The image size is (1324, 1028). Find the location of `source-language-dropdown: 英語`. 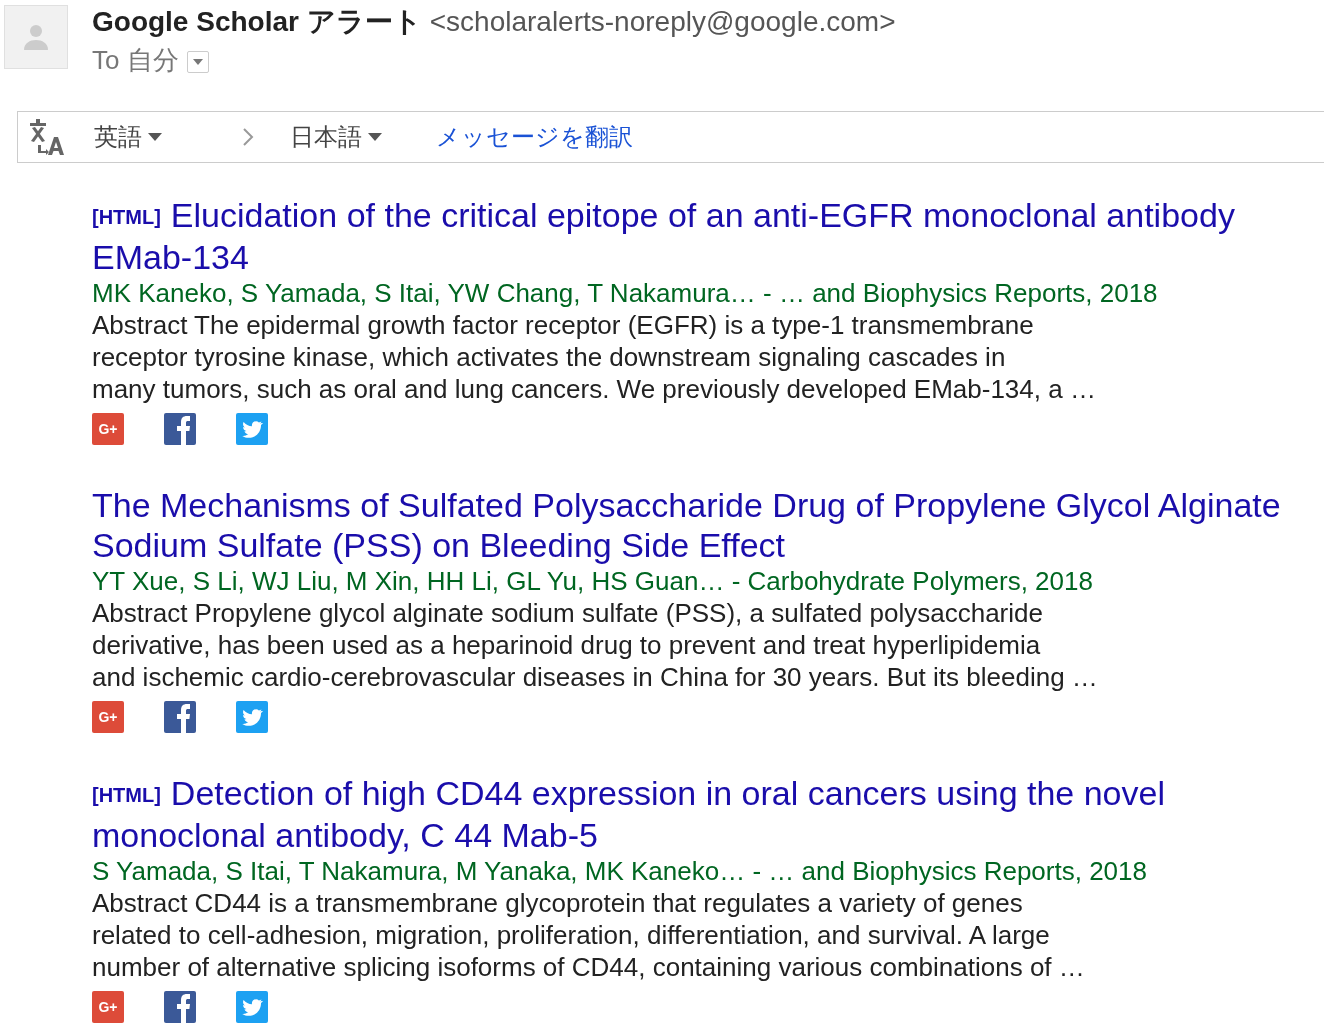

source-language-dropdown: 英語 is located at coordinates (128, 137).